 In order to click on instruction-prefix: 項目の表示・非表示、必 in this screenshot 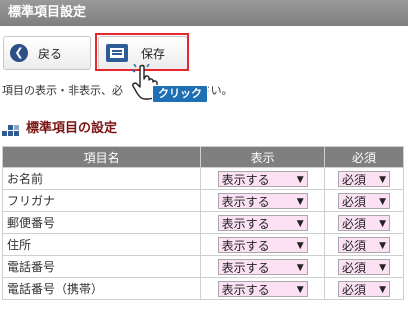, I will do `click(62, 90)`.